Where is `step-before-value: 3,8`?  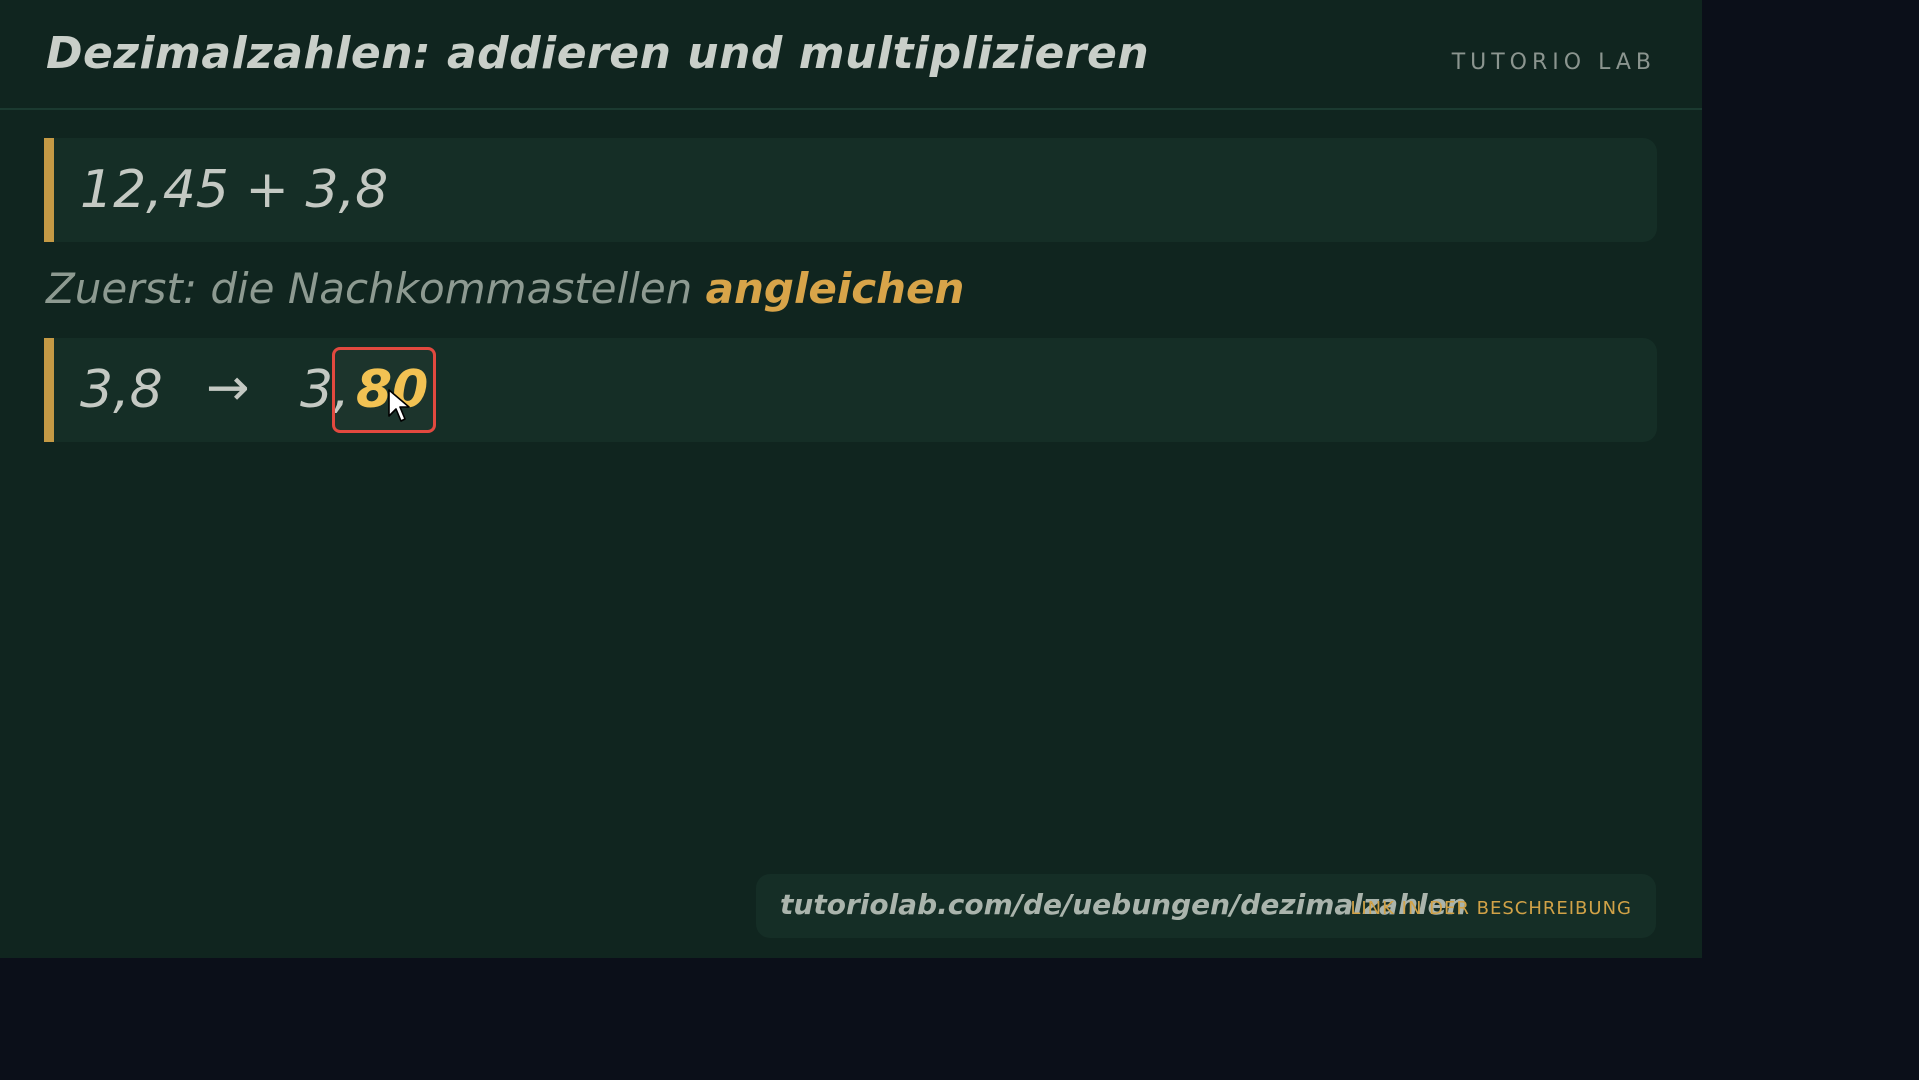
step-before-value: 3,8 is located at coordinates (121, 390).